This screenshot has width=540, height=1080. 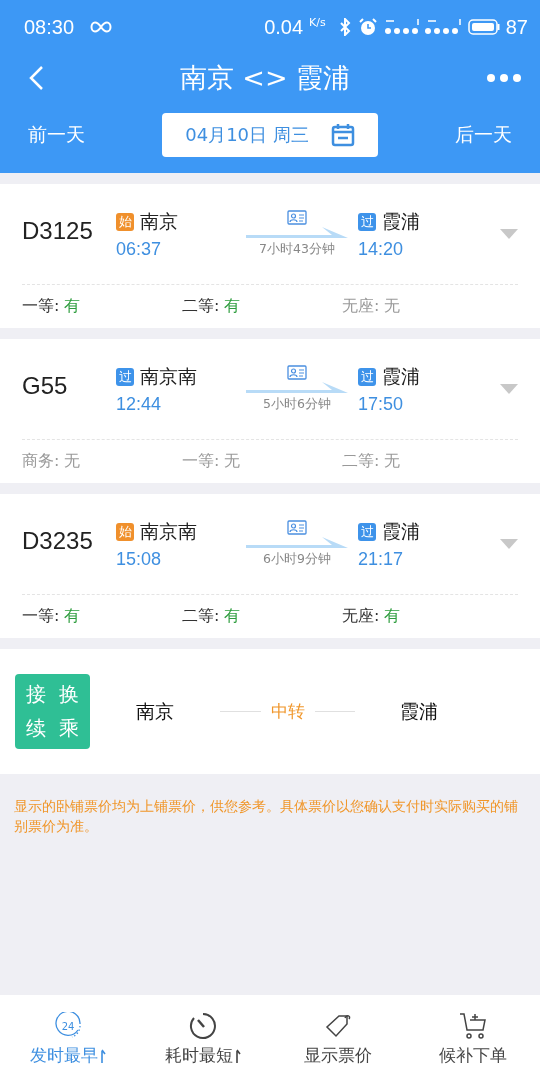 I want to click on bluetooth-icon, so click(x=344, y=27).